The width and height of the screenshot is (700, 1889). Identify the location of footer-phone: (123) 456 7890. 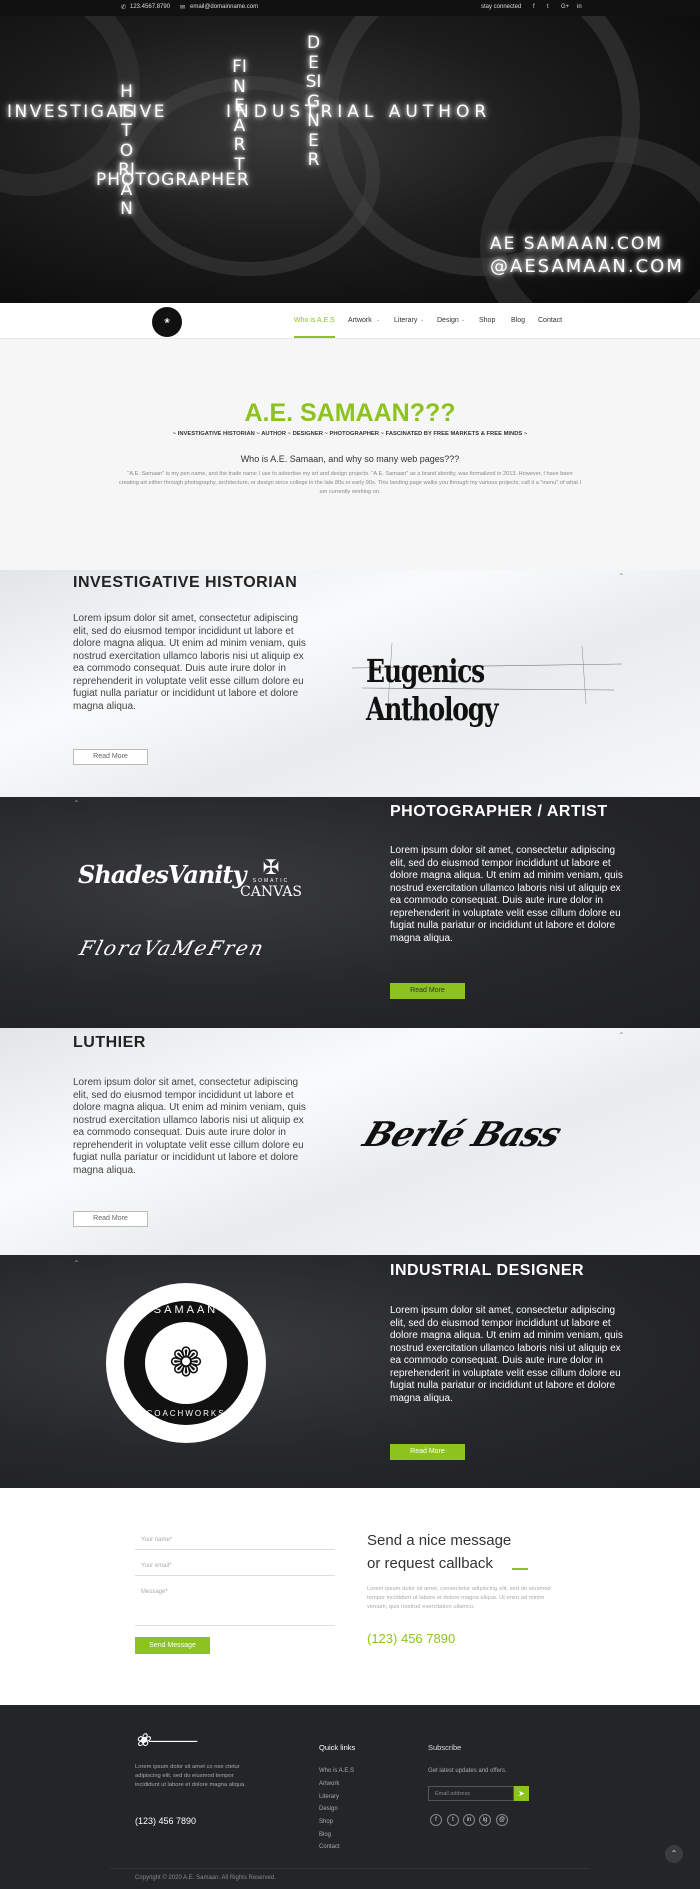
(165, 1821).